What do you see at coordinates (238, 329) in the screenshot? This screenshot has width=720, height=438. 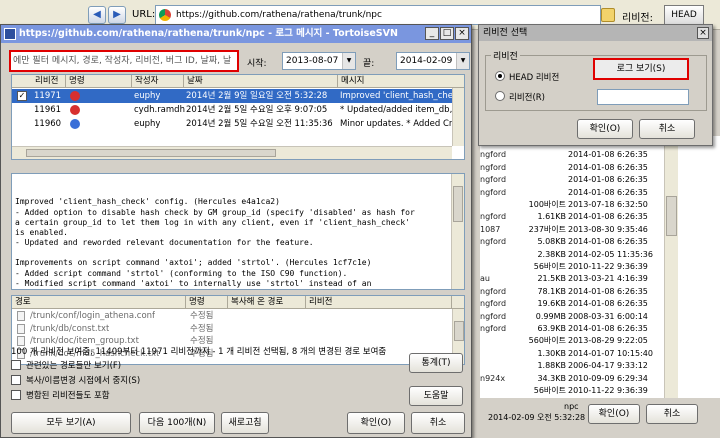 I see `table-row: /trunk/db/const.txt 수정됨` at bounding box center [238, 329].